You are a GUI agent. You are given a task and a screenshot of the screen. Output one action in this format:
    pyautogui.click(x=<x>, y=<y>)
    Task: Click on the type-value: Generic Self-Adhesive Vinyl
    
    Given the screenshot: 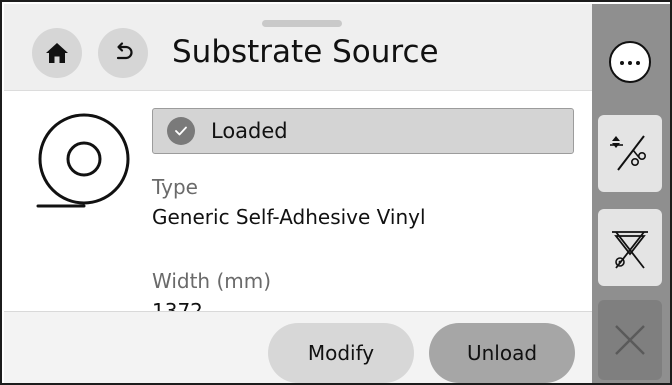 What is the action you would take?
    pyautogui.click(x=289, y=217)
    